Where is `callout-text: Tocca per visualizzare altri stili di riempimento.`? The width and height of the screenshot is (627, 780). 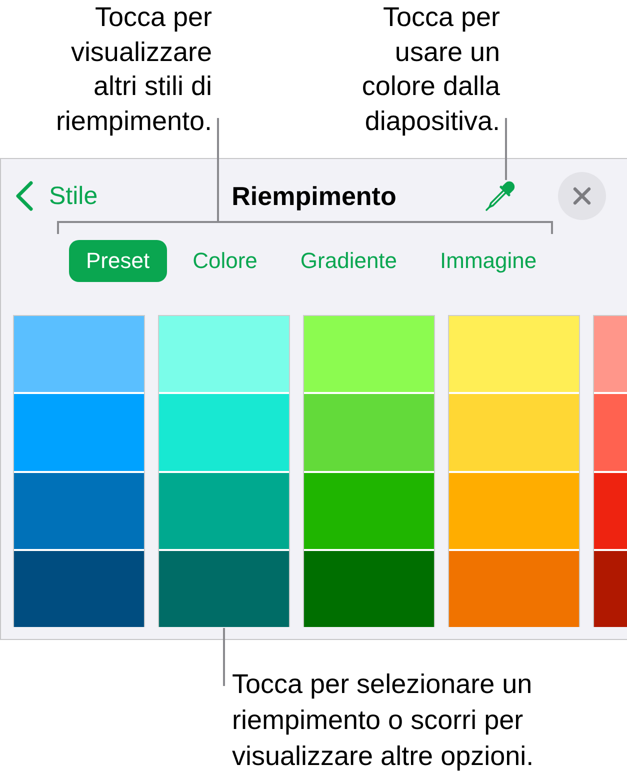 callout-text: Tocca per visualizzare altri stili di riempimento. is located at coordinates (133, 69).